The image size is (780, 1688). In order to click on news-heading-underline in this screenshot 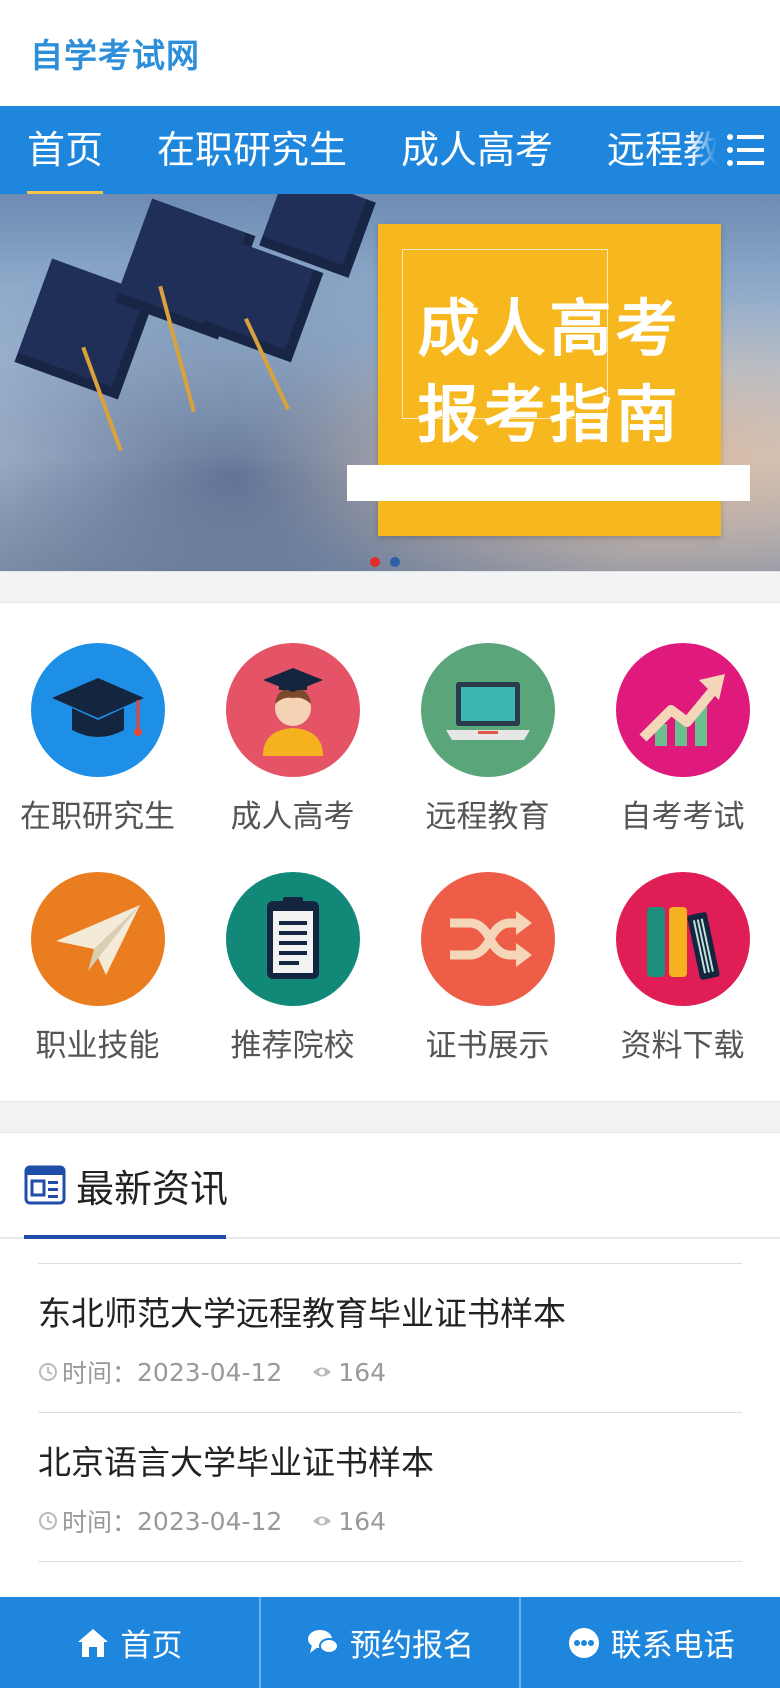, I will do `click(125, 1237)`.